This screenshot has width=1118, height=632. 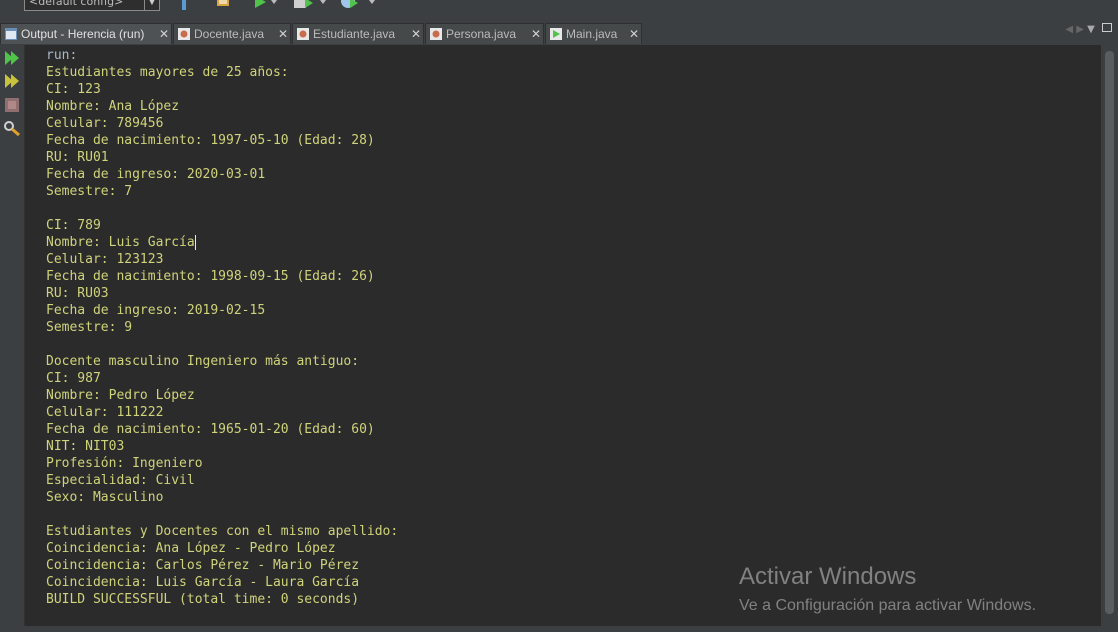 What do you see at coordinates (73, 89) in the screenshot?
I see `console-line: CI: 123` at bounding box center [73, 89].